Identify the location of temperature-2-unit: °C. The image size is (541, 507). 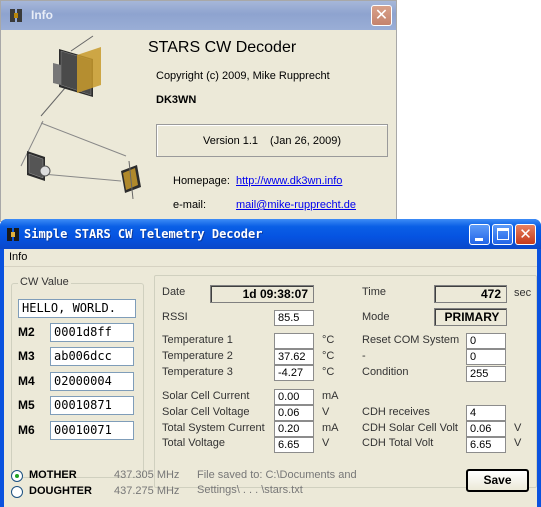
(328, 356).